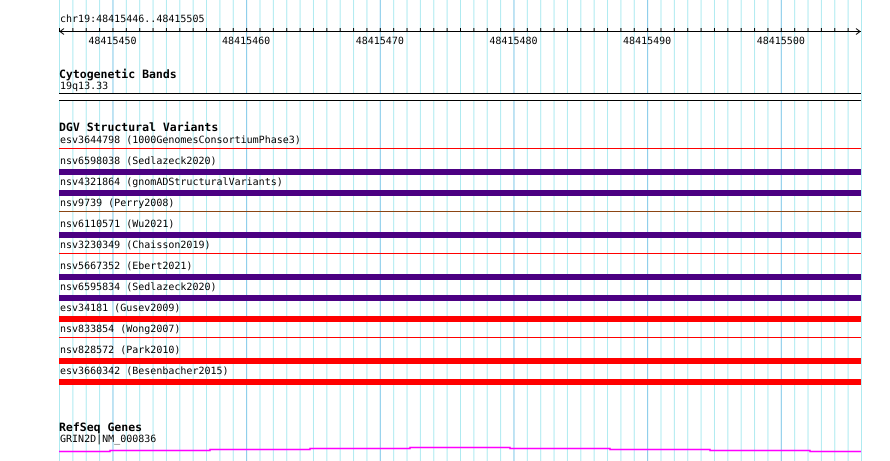 This screenshot has height=461, width=890. What do you see at coordinates (120, 351) in the screenshot?
I see `variant-label: nsv828572 (Park2010)` at bounding box center [120, 351].